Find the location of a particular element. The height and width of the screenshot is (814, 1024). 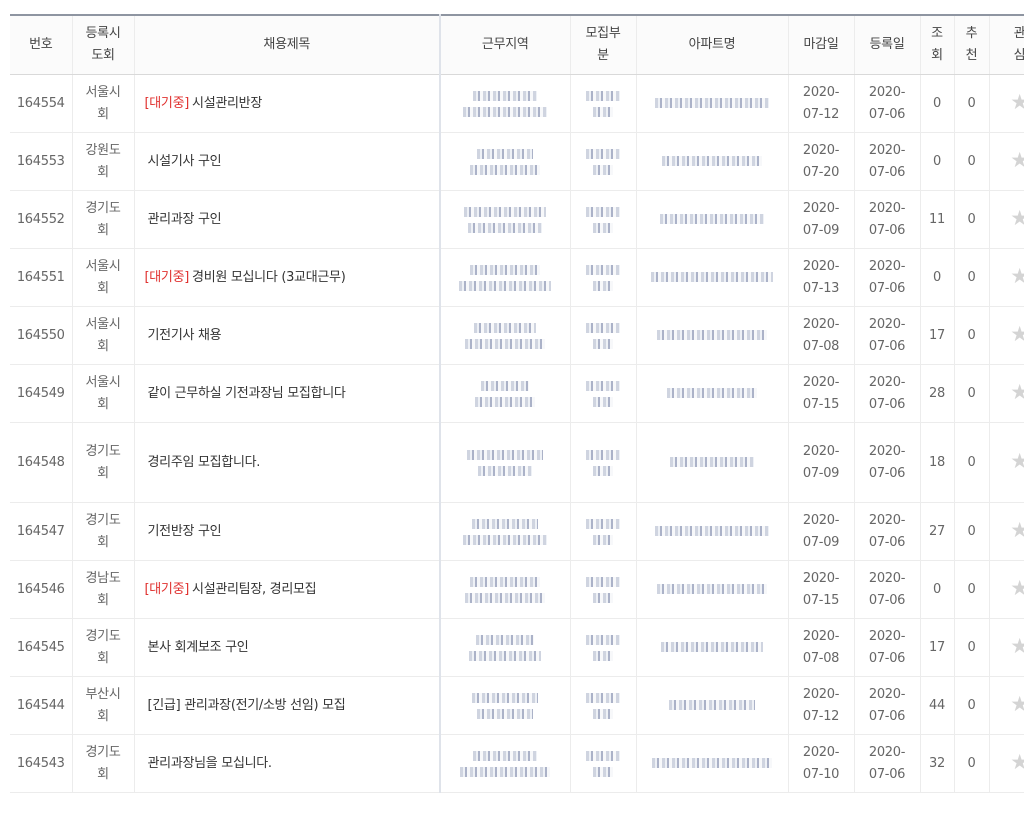

row-province: 경기도 회 is located at coordinates (103, 763).